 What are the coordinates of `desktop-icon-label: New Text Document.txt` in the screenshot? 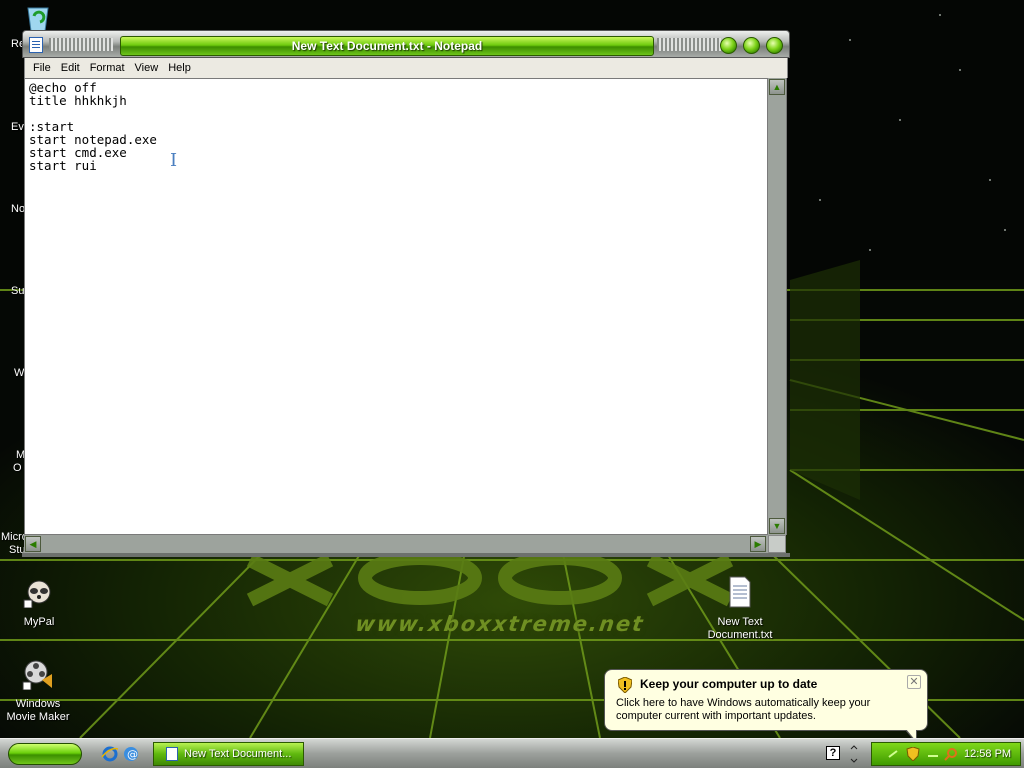 It's located at (740, 628).